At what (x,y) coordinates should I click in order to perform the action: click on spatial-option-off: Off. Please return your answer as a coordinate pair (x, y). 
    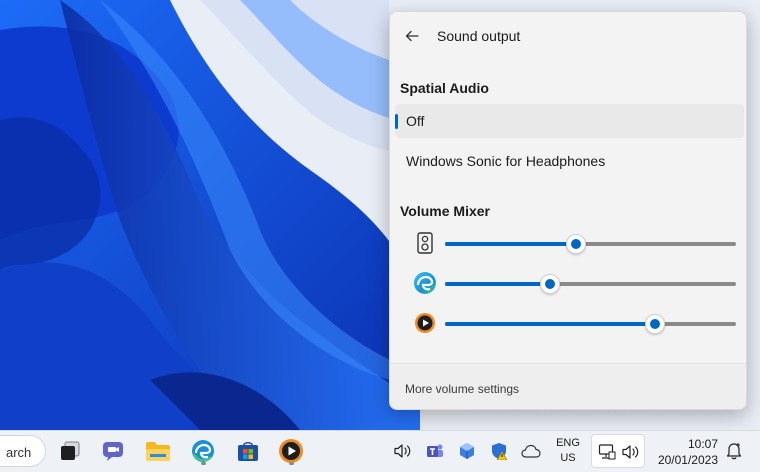
    Looking at the image, I should click on (569, 121).